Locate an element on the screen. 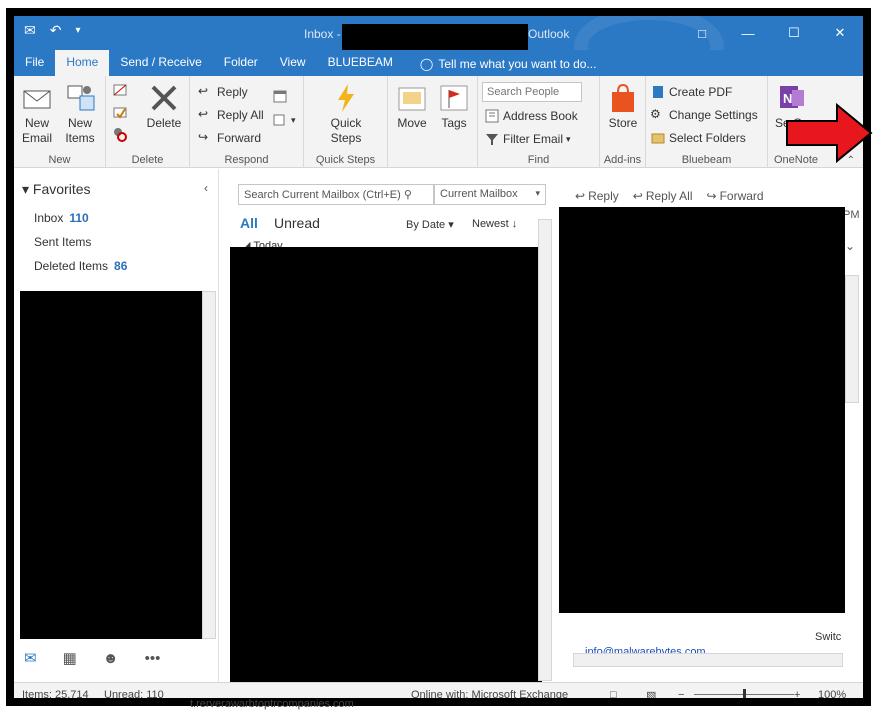 Image resolution: width=879 pixels, height=712 pixels. filter-all: All is located at coordinates (249, 223).